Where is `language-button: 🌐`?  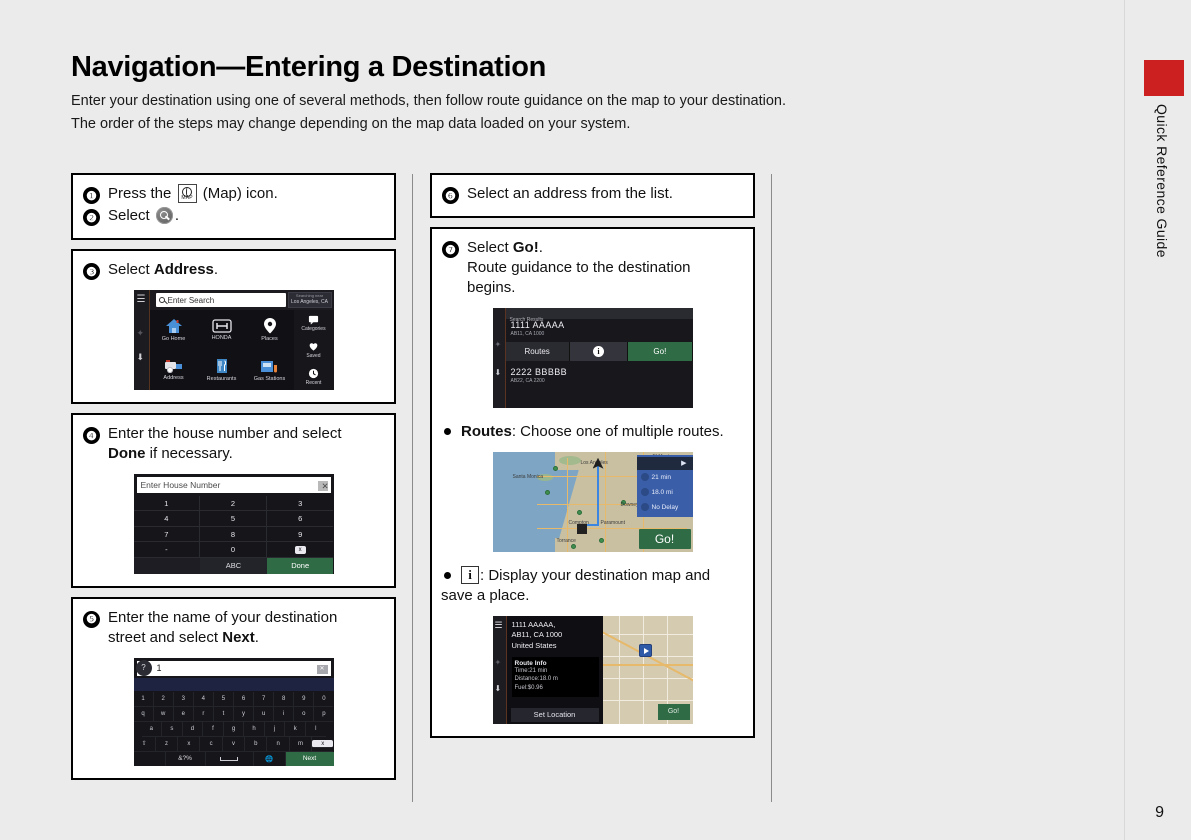 language-button: 🌐 is located at coordinates (270, 758).